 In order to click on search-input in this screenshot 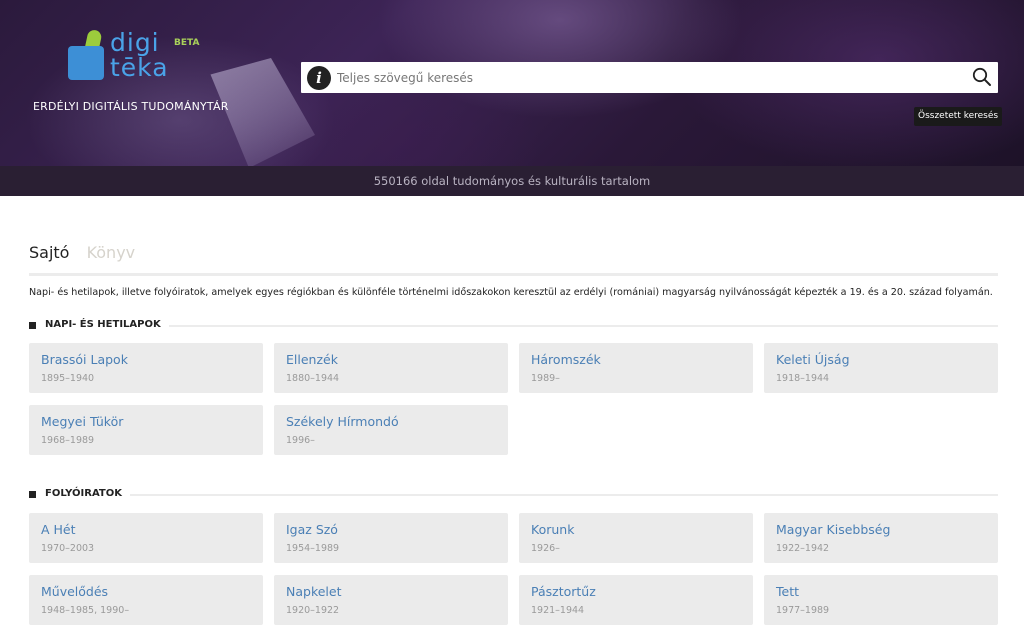, I will do `click(647, 78)`.